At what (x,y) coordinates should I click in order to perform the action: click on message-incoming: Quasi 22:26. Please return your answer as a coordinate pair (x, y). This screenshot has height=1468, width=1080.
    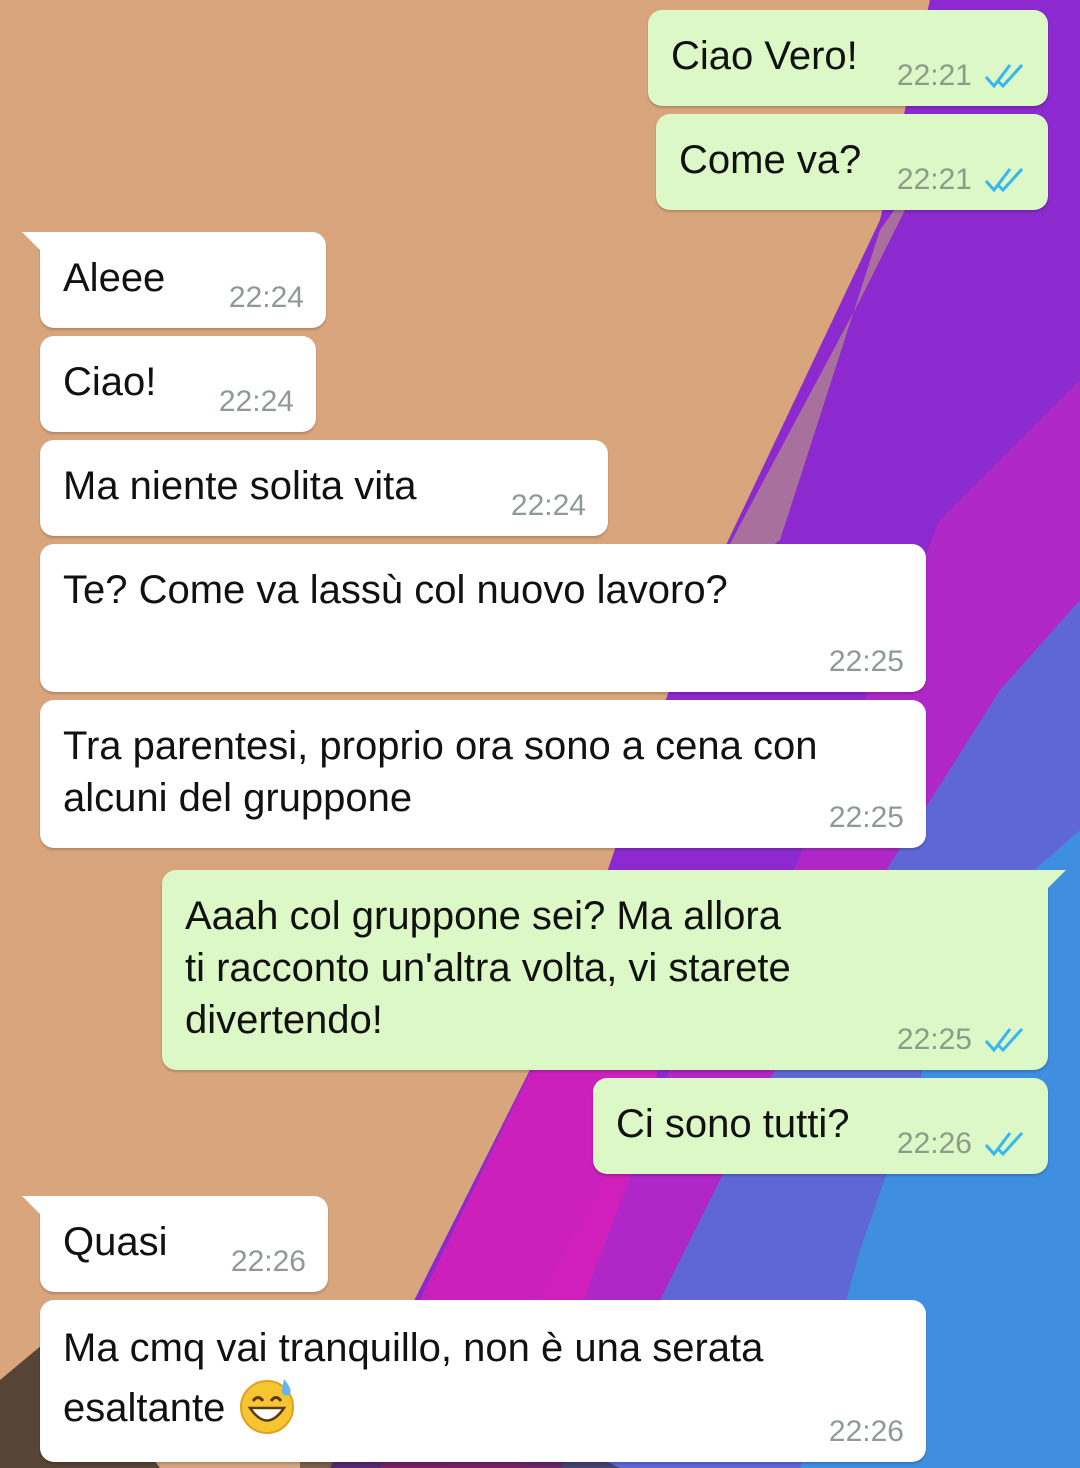
    Looking at the image, I should click on (175, 1244).